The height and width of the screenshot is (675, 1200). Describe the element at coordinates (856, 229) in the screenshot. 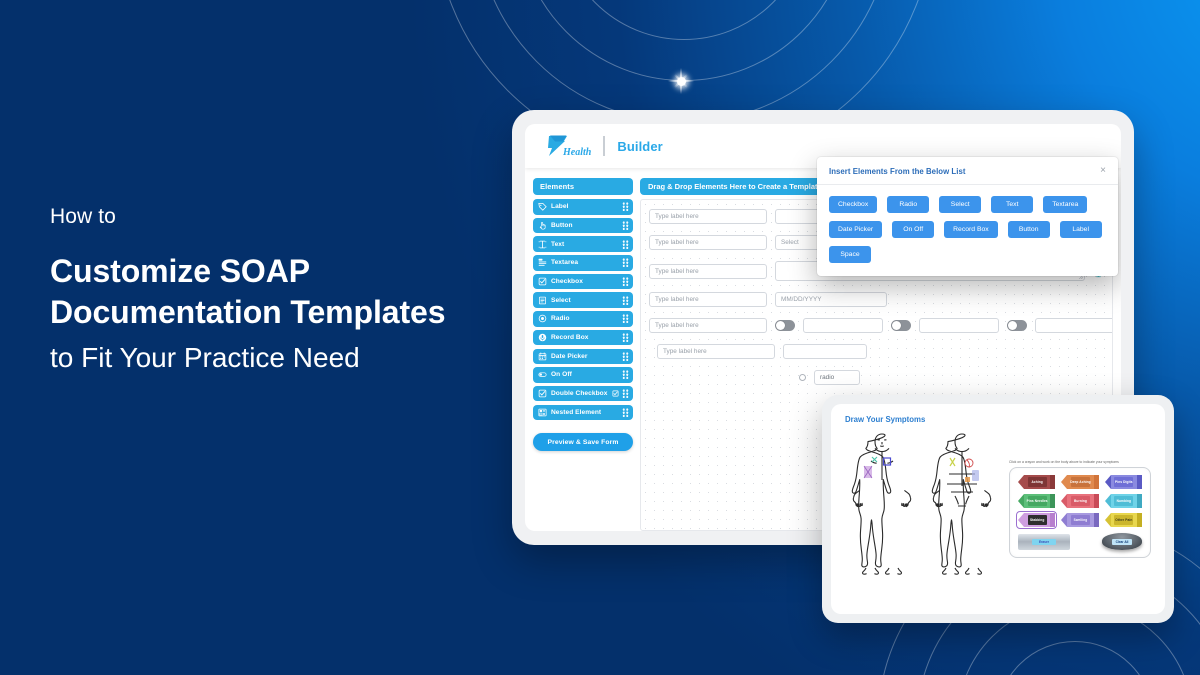

I see `insert-chip-date-picker: Date Picker` at that location.